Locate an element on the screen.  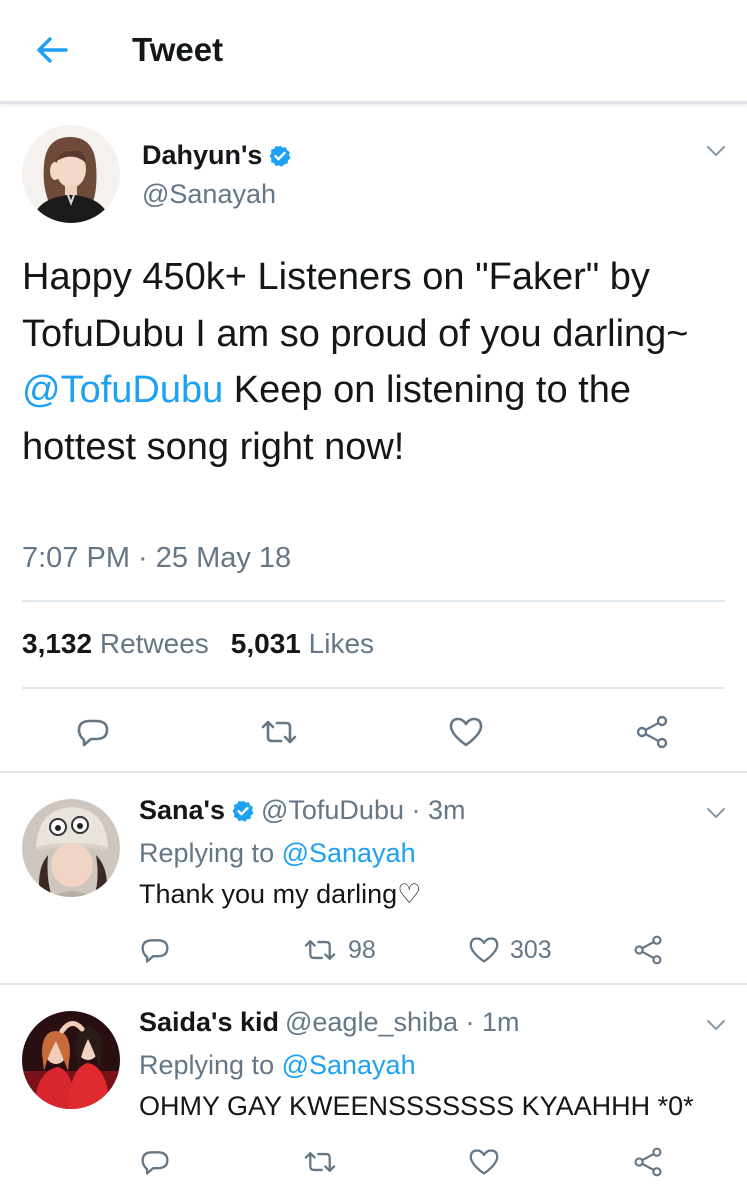
reply-header: Sana's @TofuDubu · 3m is located at coordinates (302, 810).